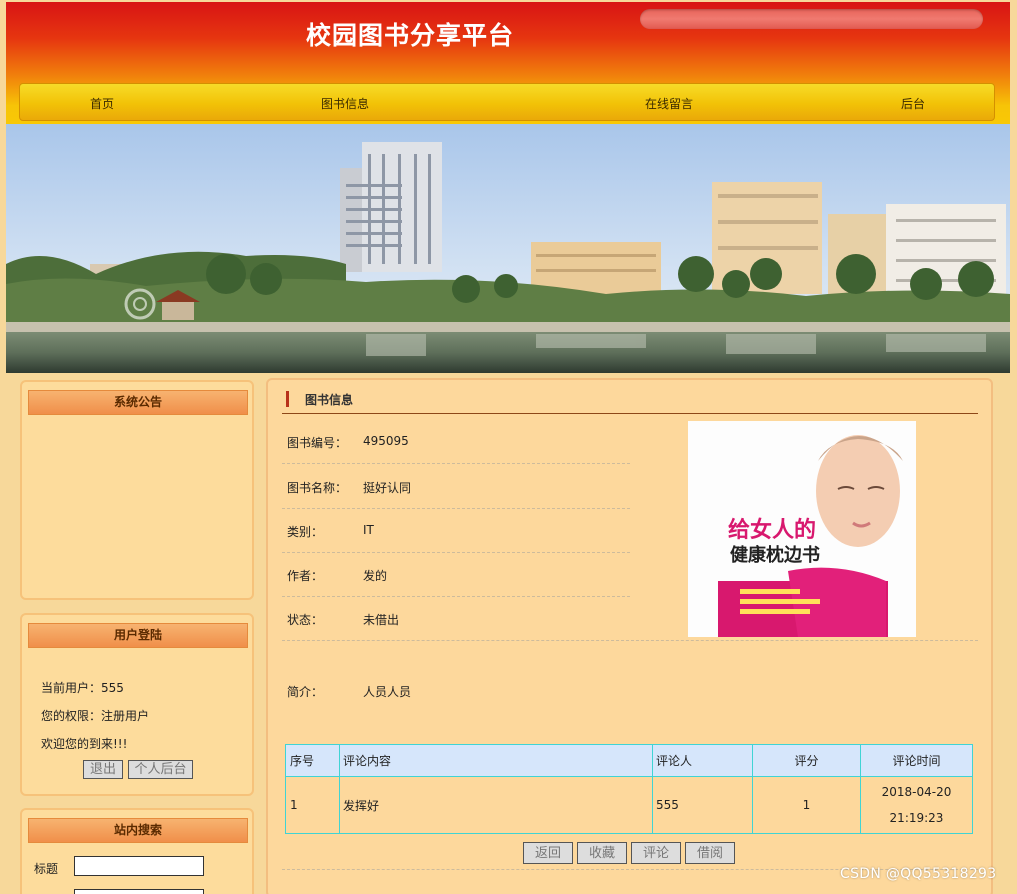 The width and height of the screenshot is (1017, 894). Describe the element at coordinates (137, 851) in the screenshot. I see `search-panel: 站内搜索 标题` at that location.